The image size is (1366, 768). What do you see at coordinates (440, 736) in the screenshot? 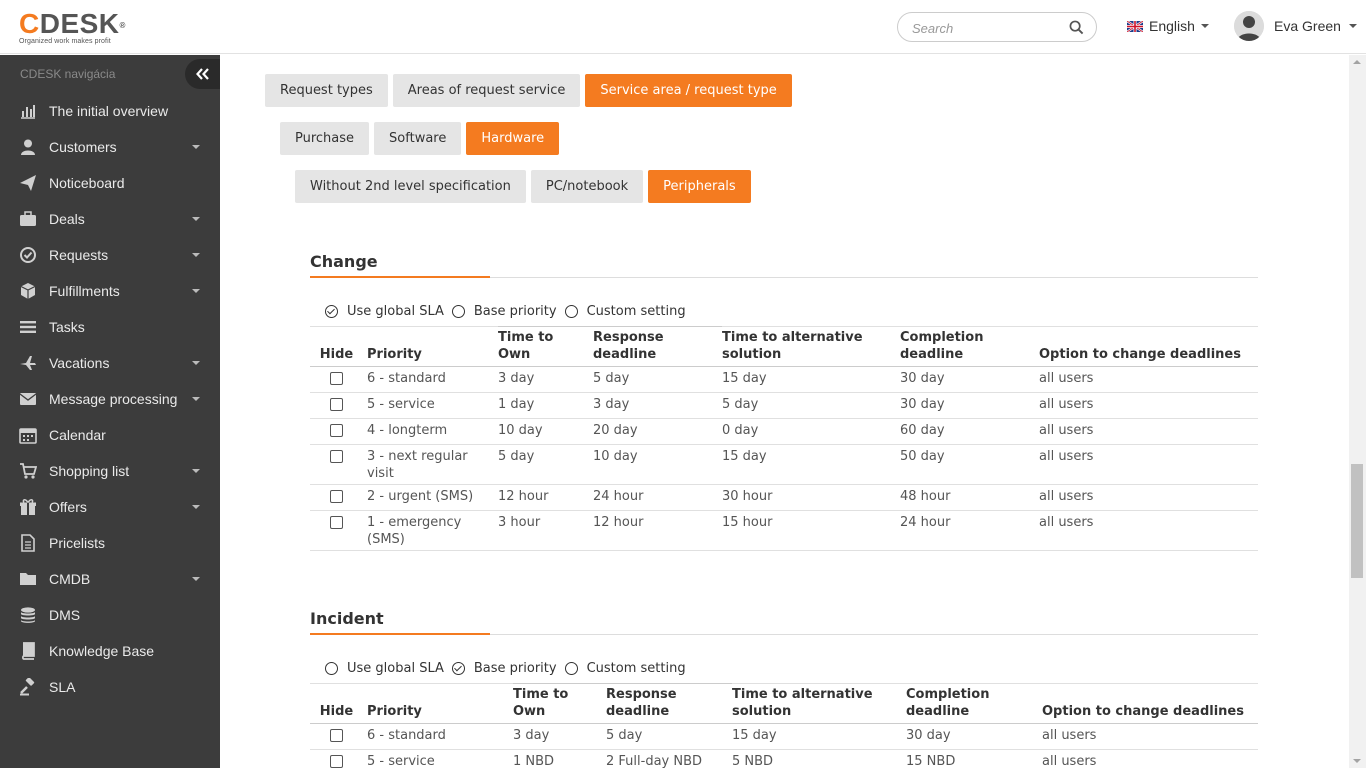
I see `cell-priority: 6 - standard` at bounding box center [440, 736].